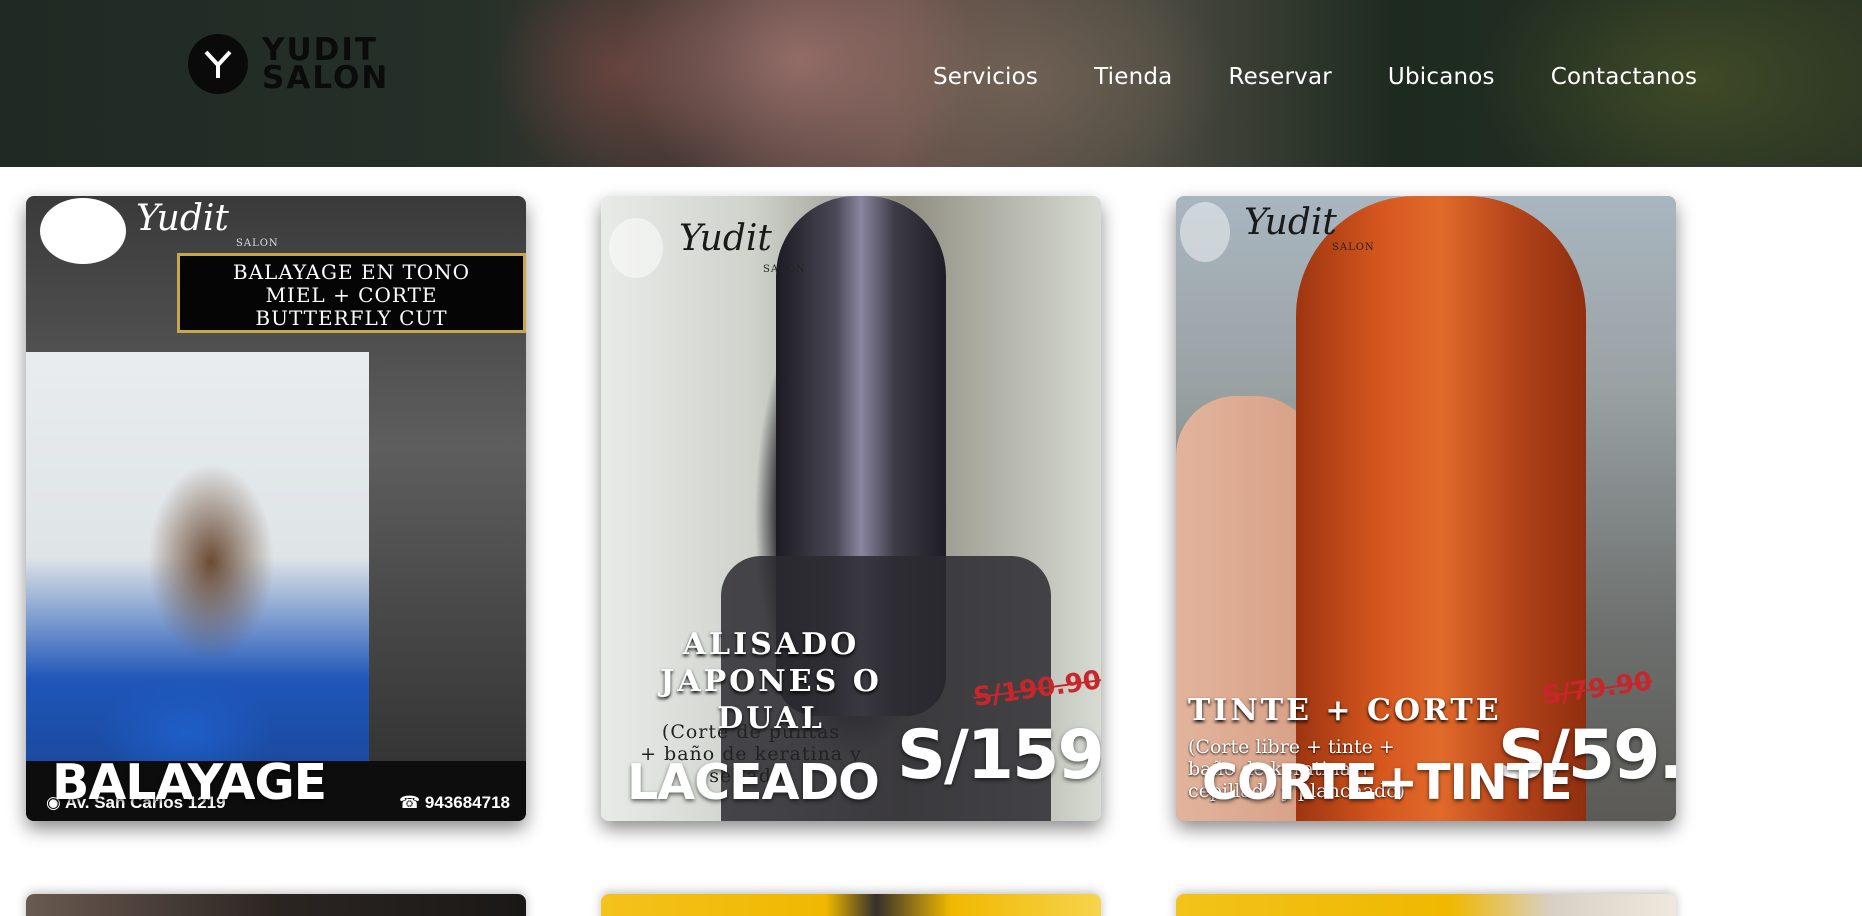 This screenshot has height=916, width=1862. I want to click on card-price-main: S/159., so click(999, 755).